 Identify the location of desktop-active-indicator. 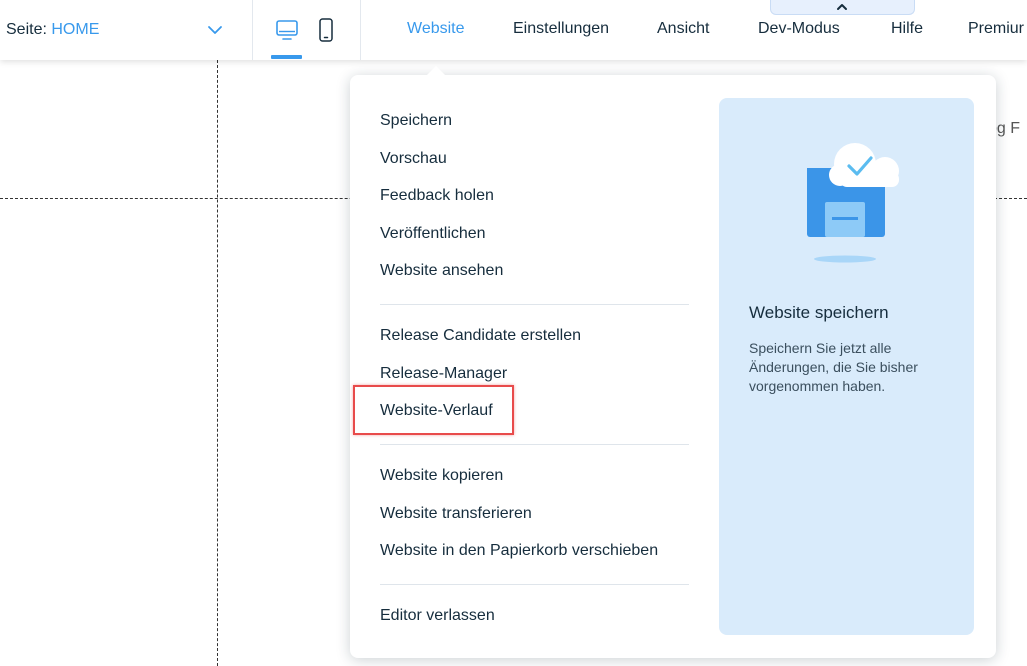
(286, 57).